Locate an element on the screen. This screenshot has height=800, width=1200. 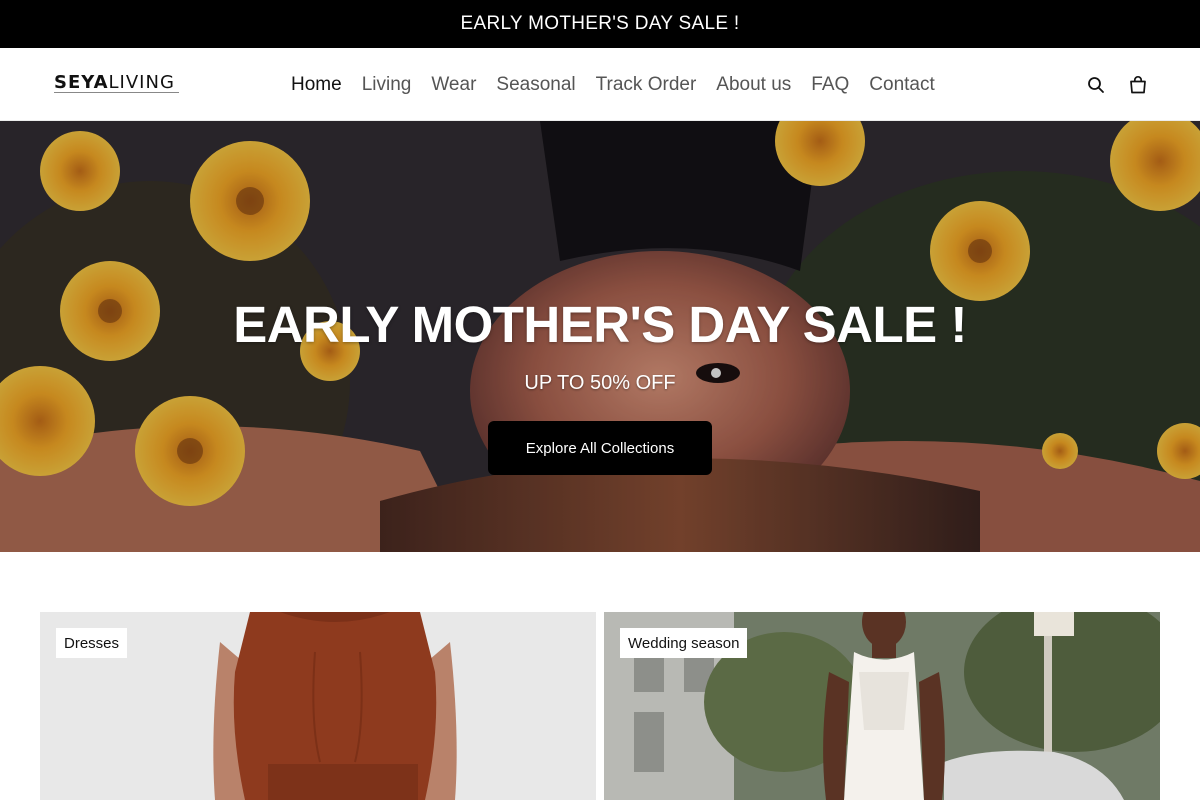
shopping-bag-icon is located at coordinates (1138, 85).